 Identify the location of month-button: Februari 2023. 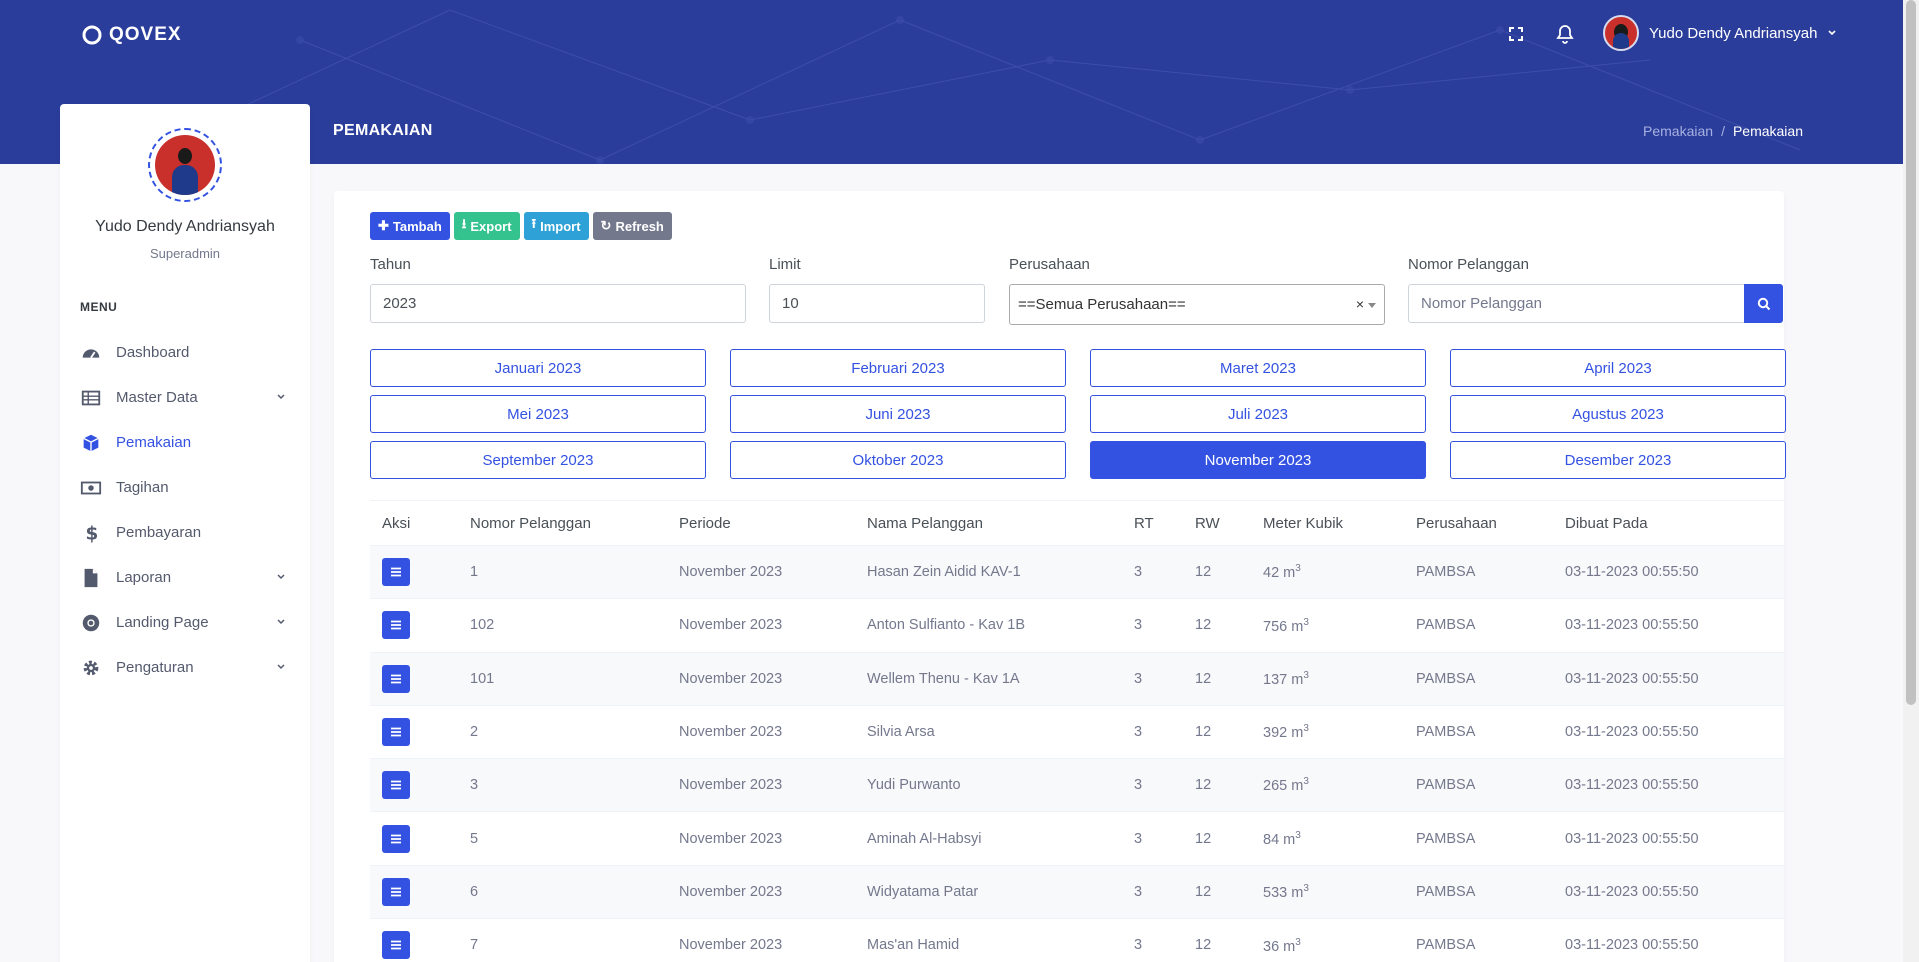
(898, 368).